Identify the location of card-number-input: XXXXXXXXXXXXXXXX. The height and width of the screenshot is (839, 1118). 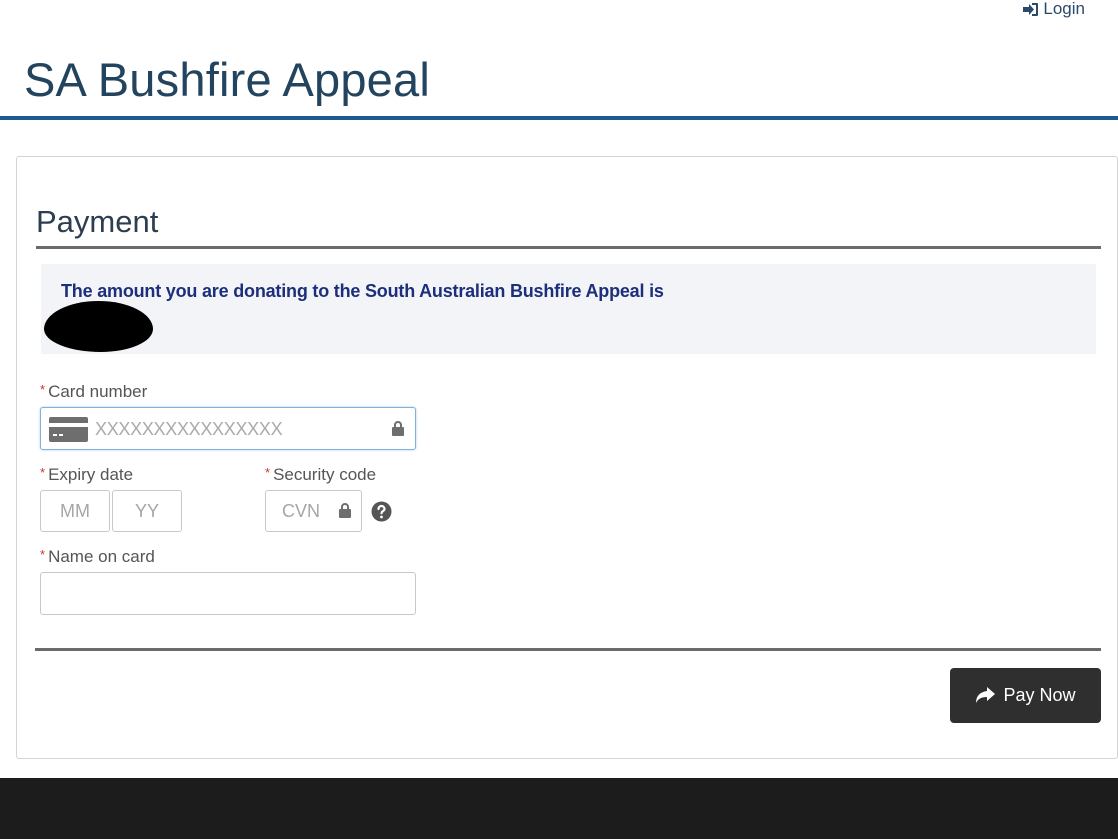
(228, 428).